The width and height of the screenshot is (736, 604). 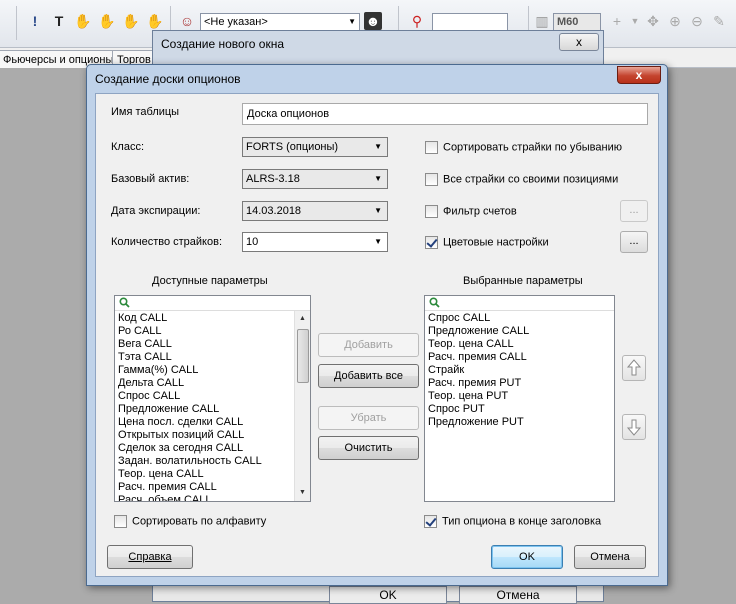 What do you see at coordinates (697, 21) in the screenshot?
I see `zoom-out-icon: ⊖` at bounding box center [697, 21].